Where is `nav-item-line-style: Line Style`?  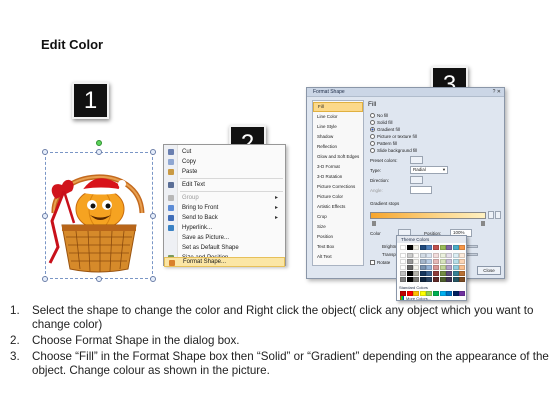
nav-item-line-style: Line Style is located at coordinates (338, 127).